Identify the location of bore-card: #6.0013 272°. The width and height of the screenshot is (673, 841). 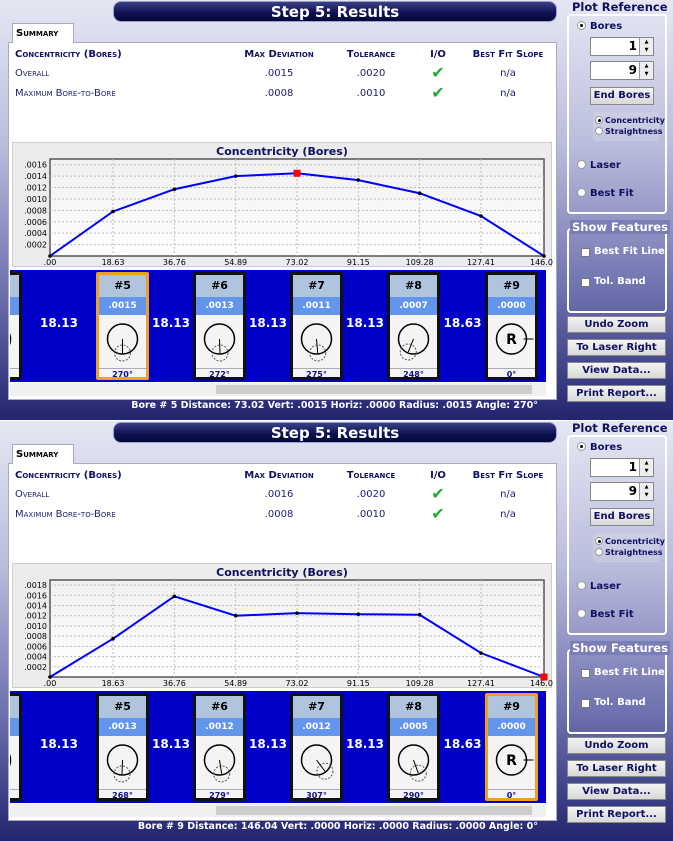
(219, 326).